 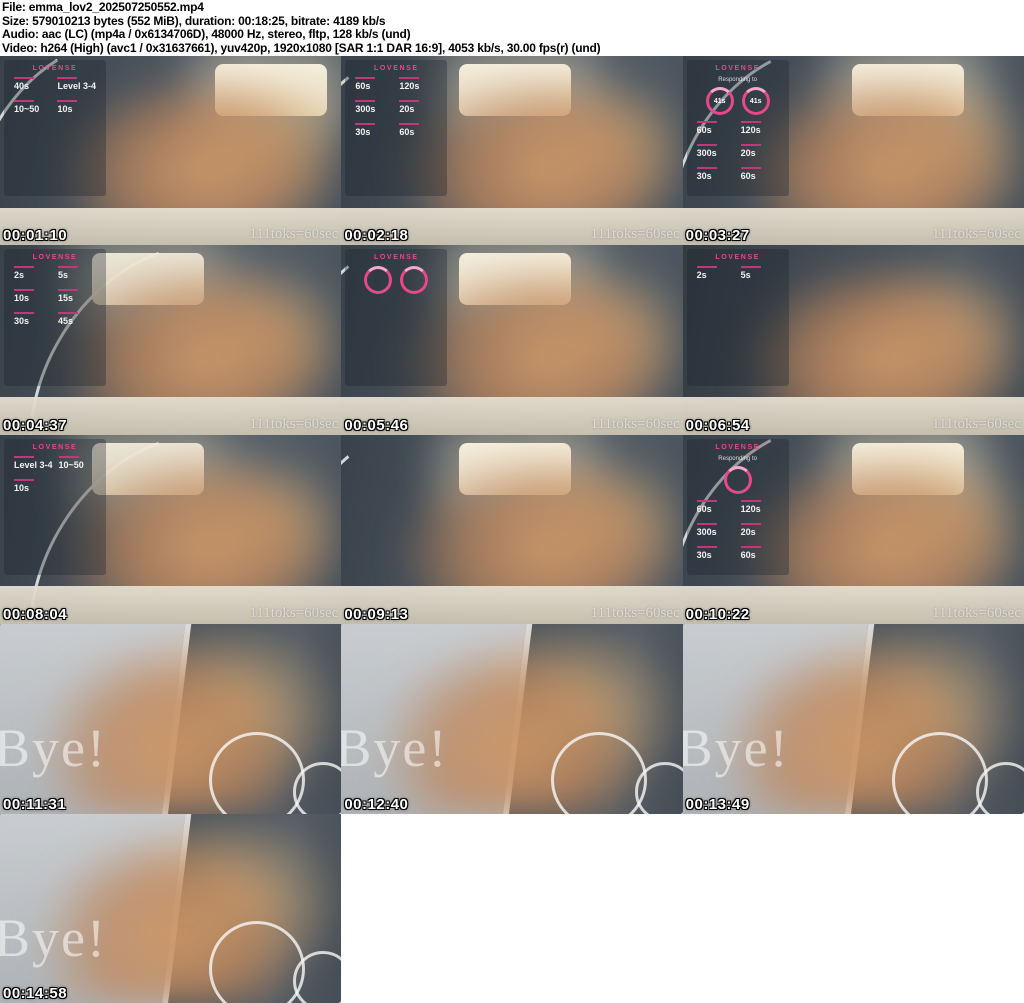 I want to click on progress-rings: 41s 41s, so click(x=738, y=101).